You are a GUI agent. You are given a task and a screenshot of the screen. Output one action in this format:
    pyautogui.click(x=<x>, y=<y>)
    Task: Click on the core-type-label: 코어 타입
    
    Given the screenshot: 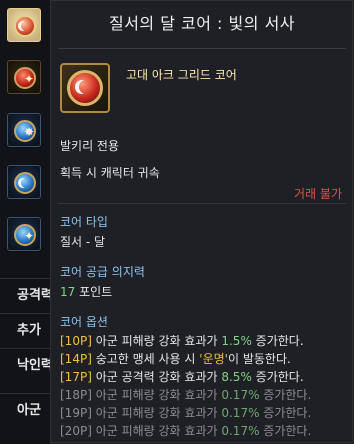 What is the action you would take?
    pyautogui.click(x=84, y=222)
    